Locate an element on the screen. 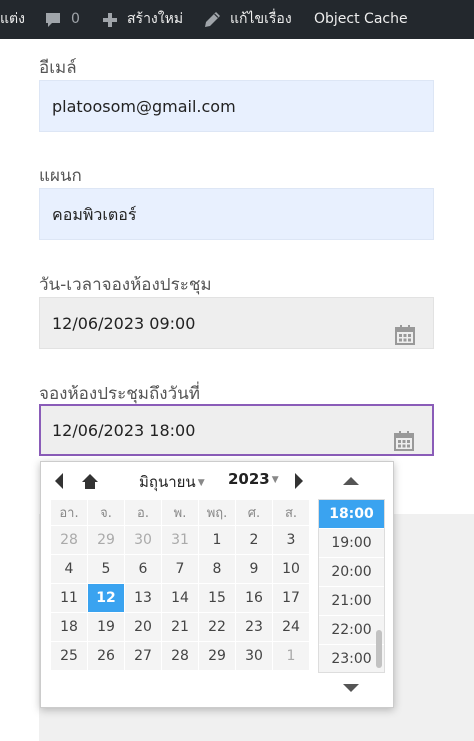 The image size is (474, 741). start-datetime-field: 12/06/2023 09:00 is located at coordinates (236, 323).